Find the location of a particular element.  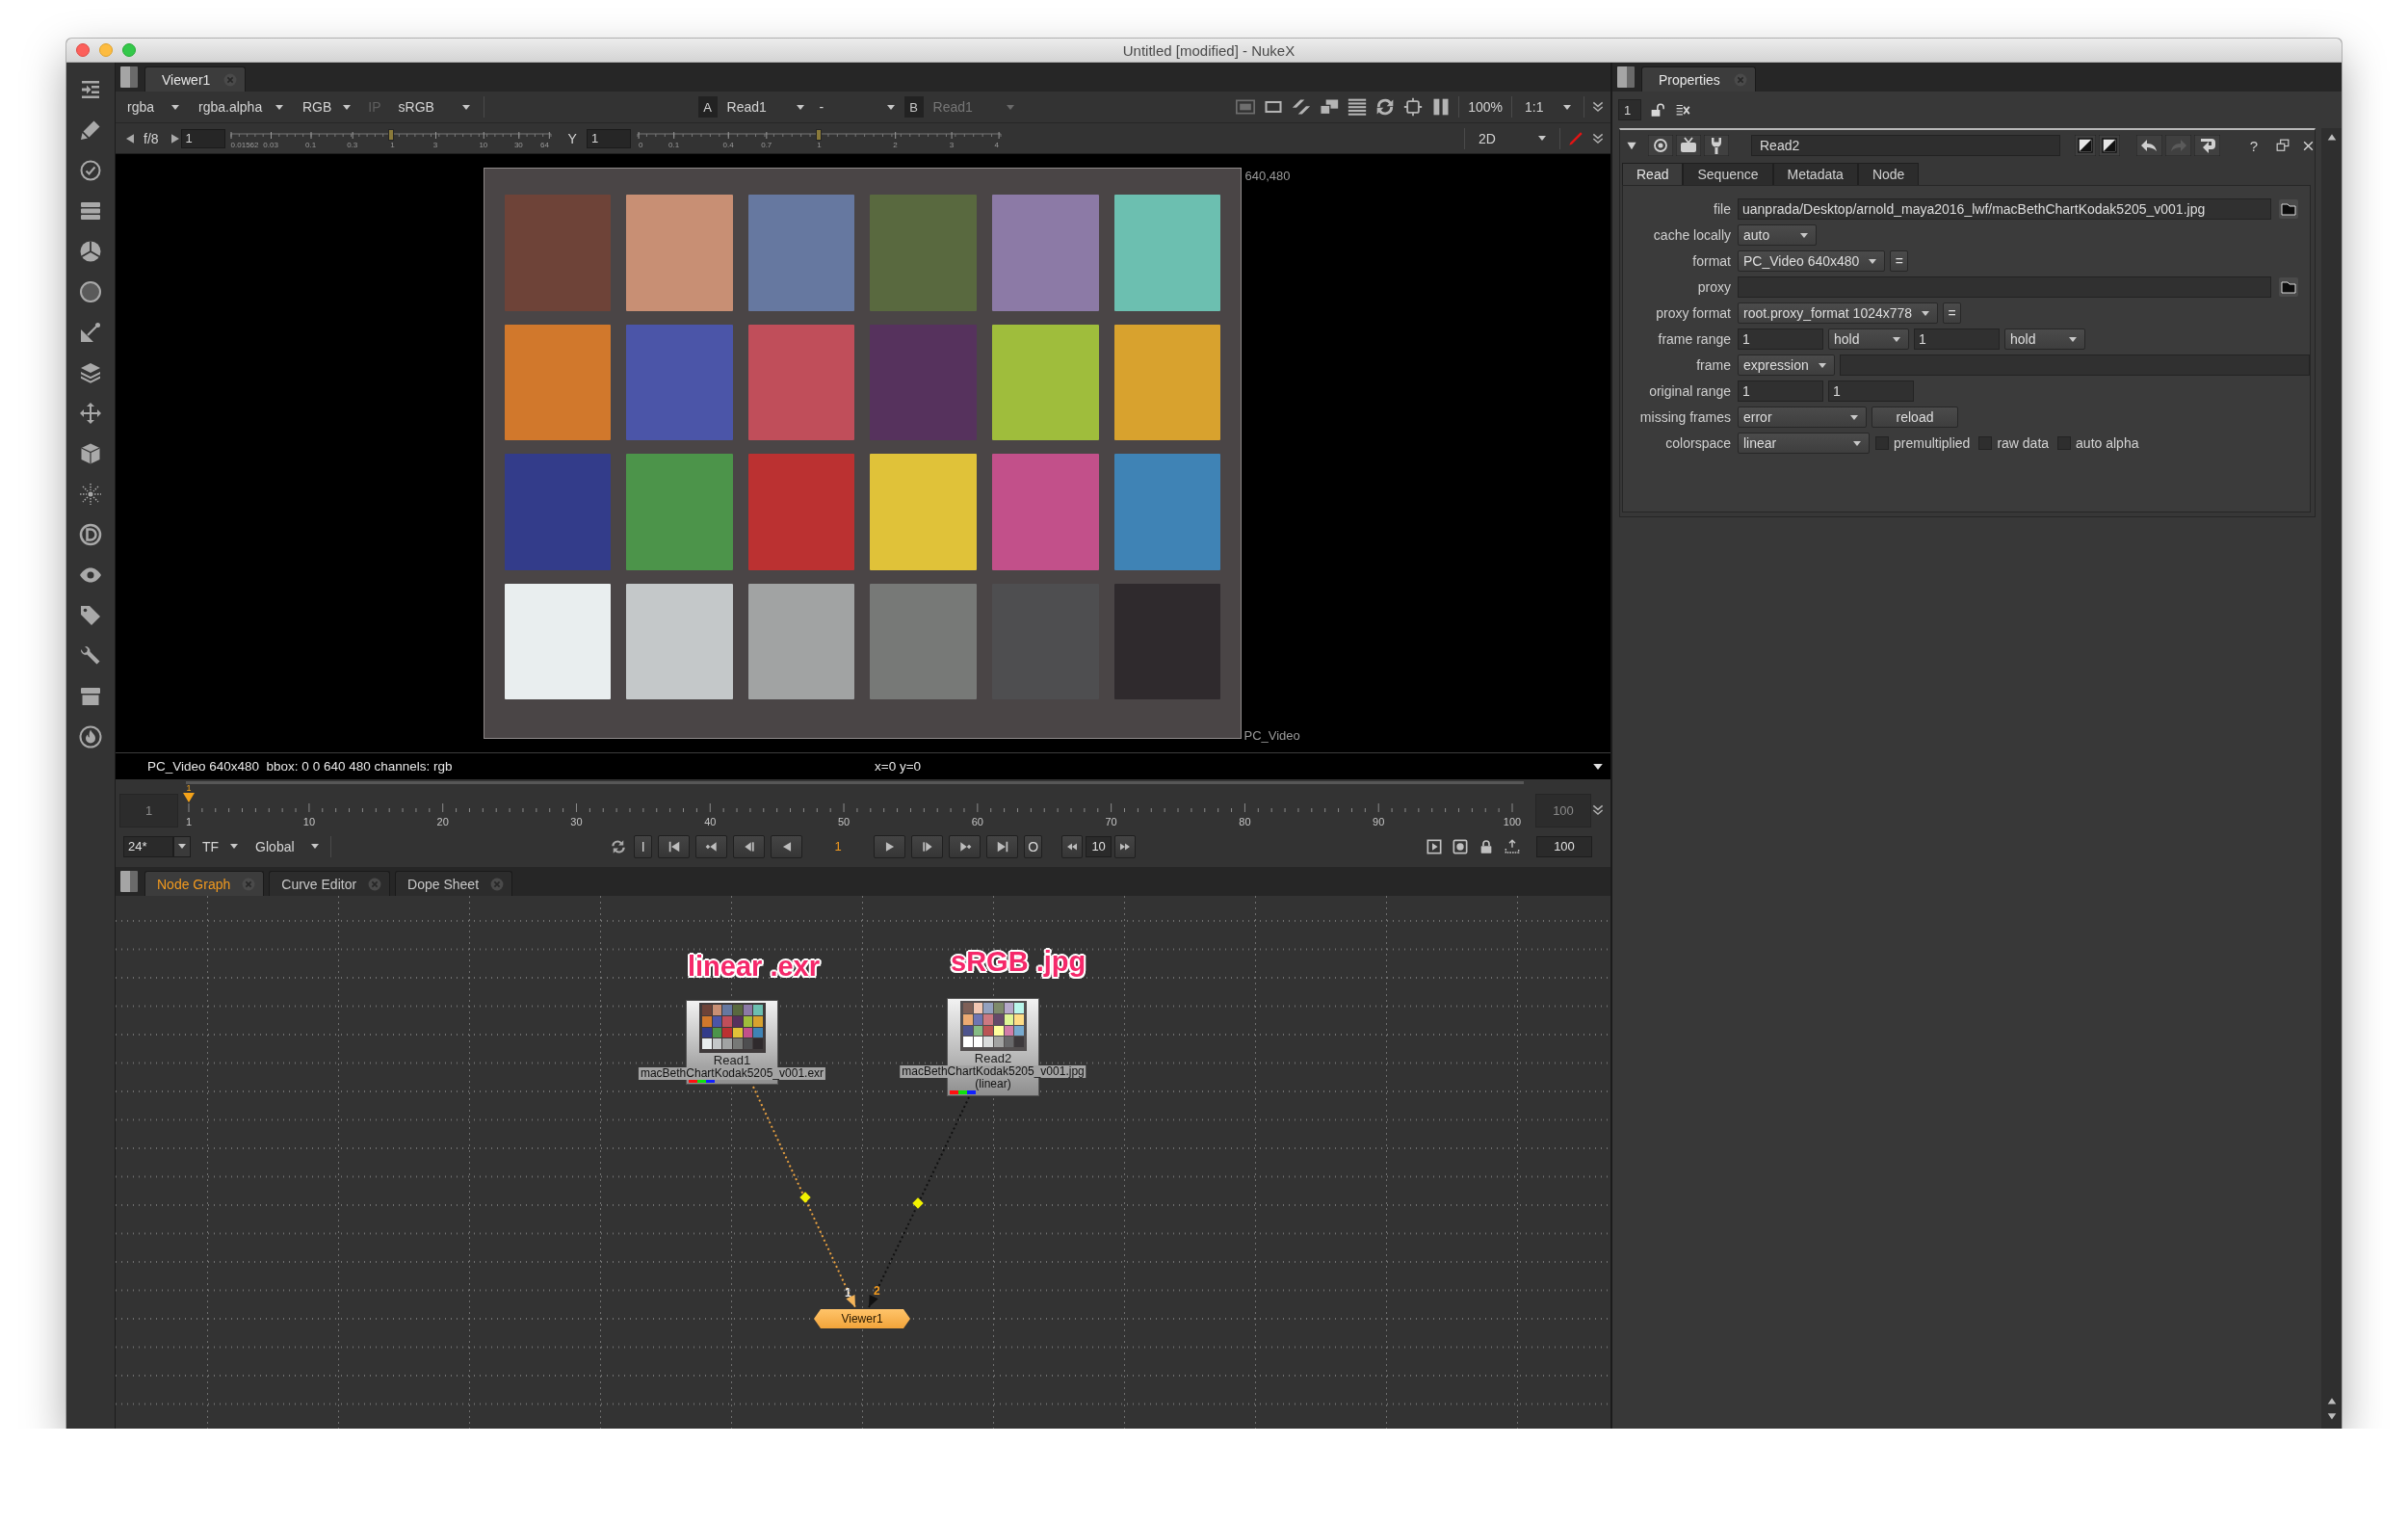

rewind-button is located at coordinates (1072, 846).